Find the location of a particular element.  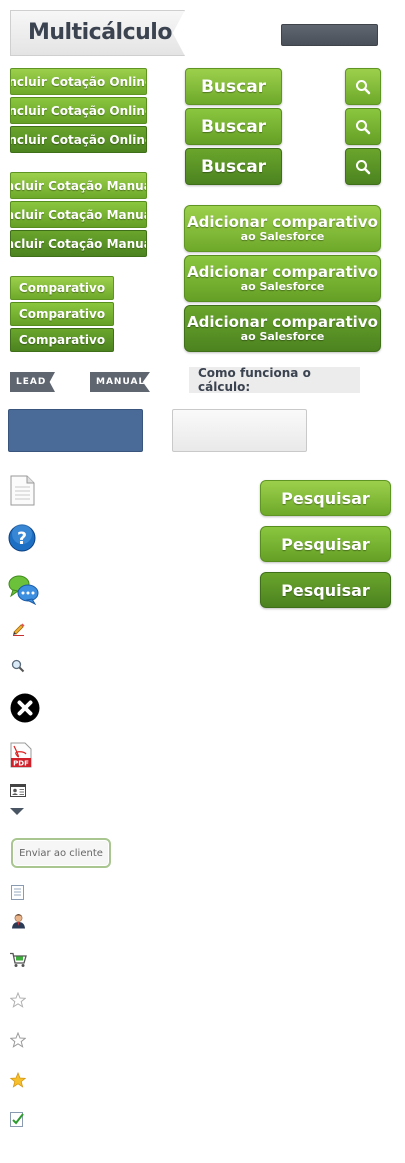

help-icon: ? is located at coordinates (22, 538).